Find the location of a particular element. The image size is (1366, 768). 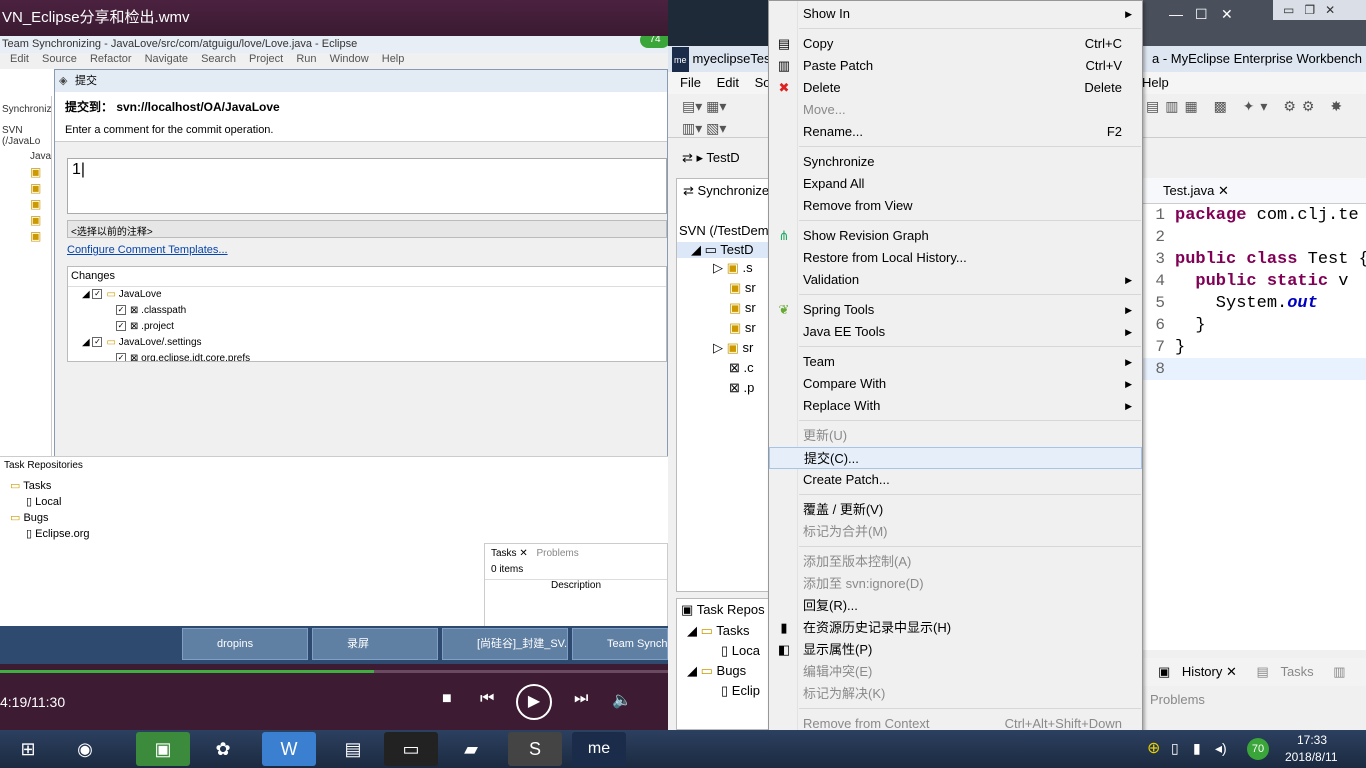

menu-item: ▮ 在资源历史记录中显示(H) is located at coordinates (955, 628).